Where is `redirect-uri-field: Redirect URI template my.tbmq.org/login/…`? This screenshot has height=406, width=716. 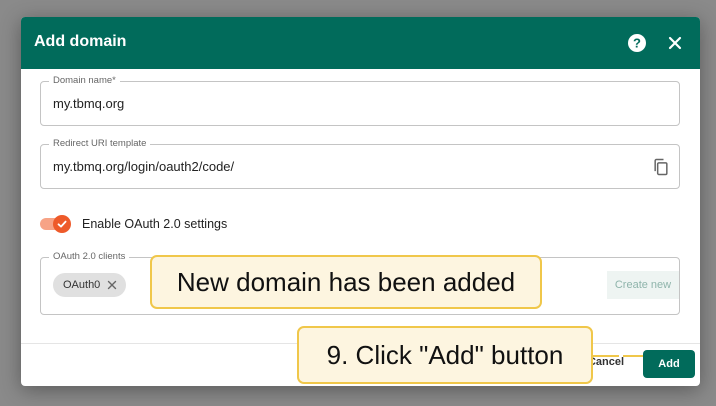 redirect-uri-field: Redirect URI template my.tbmq.org/login/… is located at coordinates (360, 163).